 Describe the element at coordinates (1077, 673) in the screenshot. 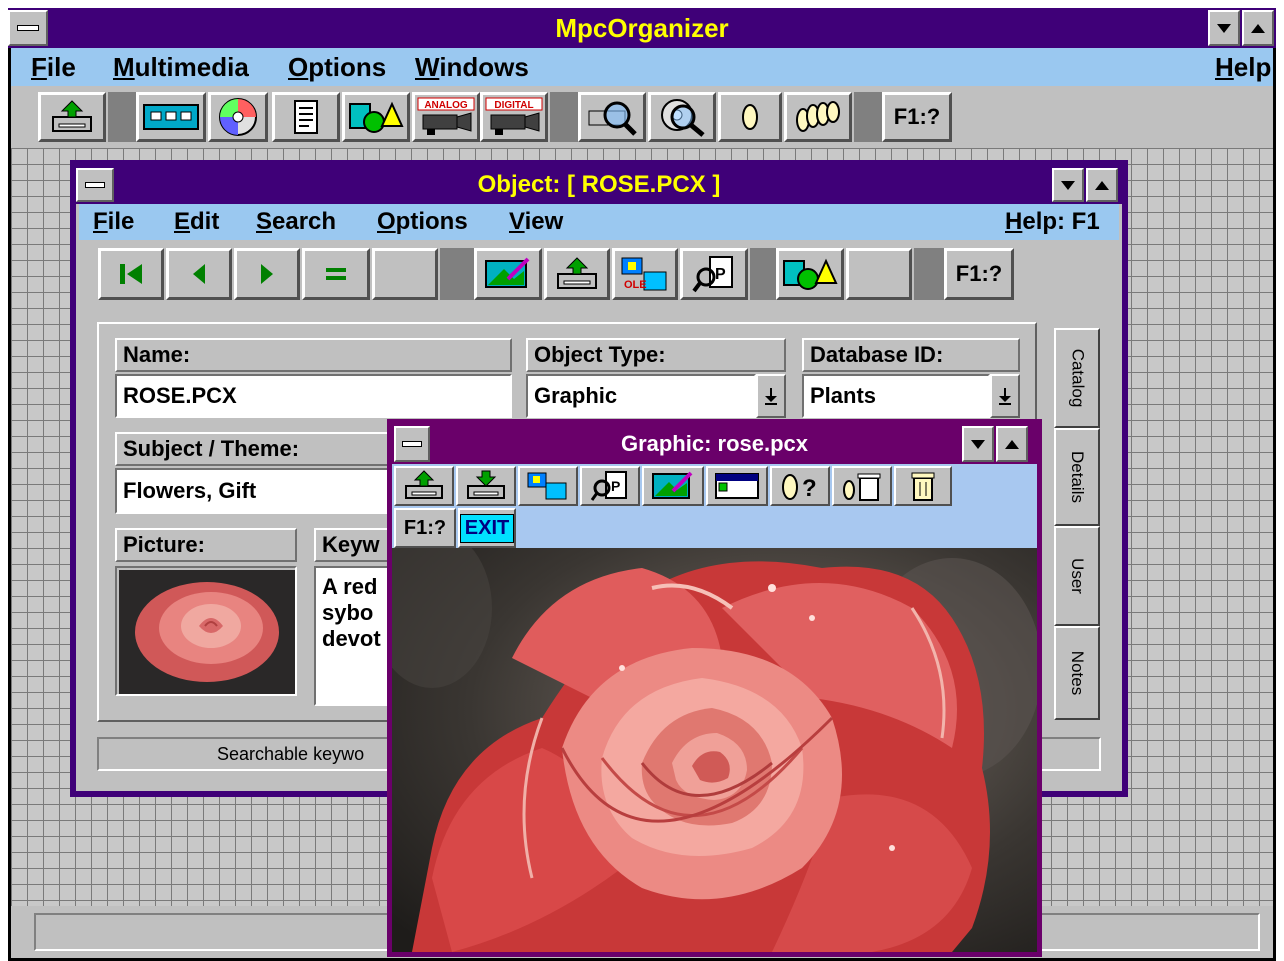

I see `tab-notes: Notes` at that location.